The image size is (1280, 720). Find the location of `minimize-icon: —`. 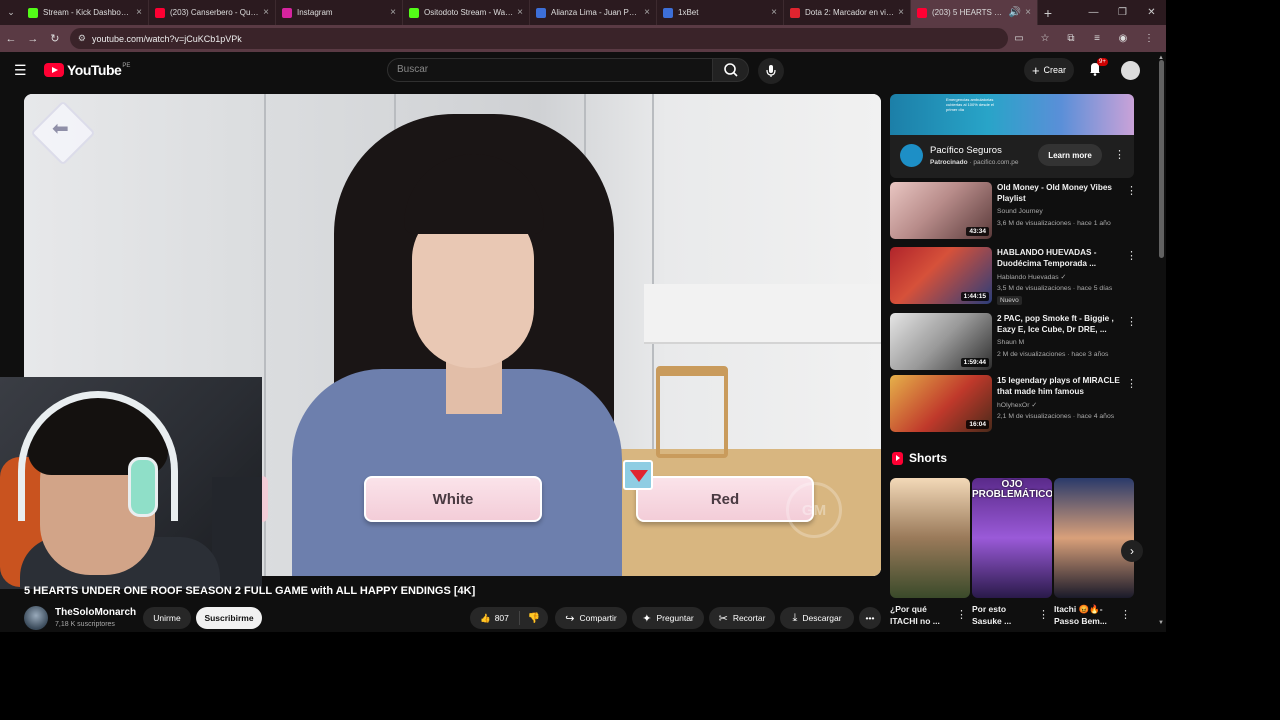

minimize-icon: — is located at coordinates (1093, 12).